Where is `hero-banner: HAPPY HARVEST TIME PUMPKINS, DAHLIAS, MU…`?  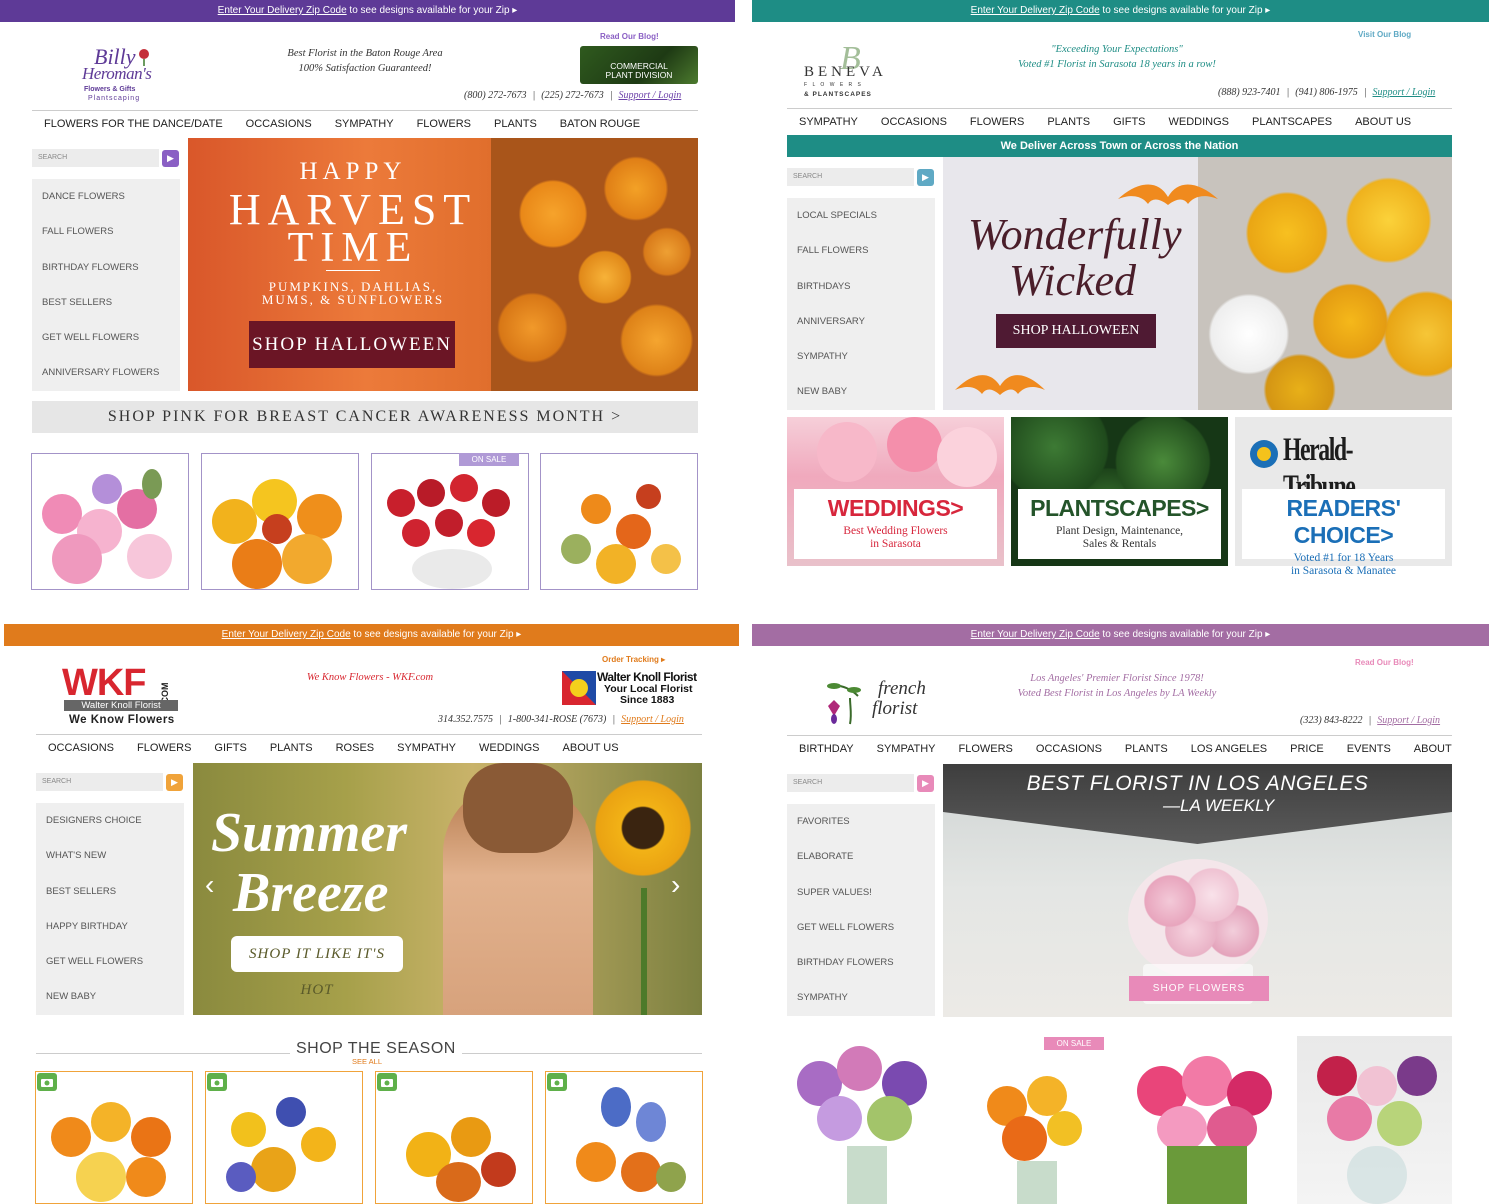 hero-banner: HAPPY HARVEST TIME PUMPKINS, DAHLIAS, MU… is located at coordinates (443, 264).